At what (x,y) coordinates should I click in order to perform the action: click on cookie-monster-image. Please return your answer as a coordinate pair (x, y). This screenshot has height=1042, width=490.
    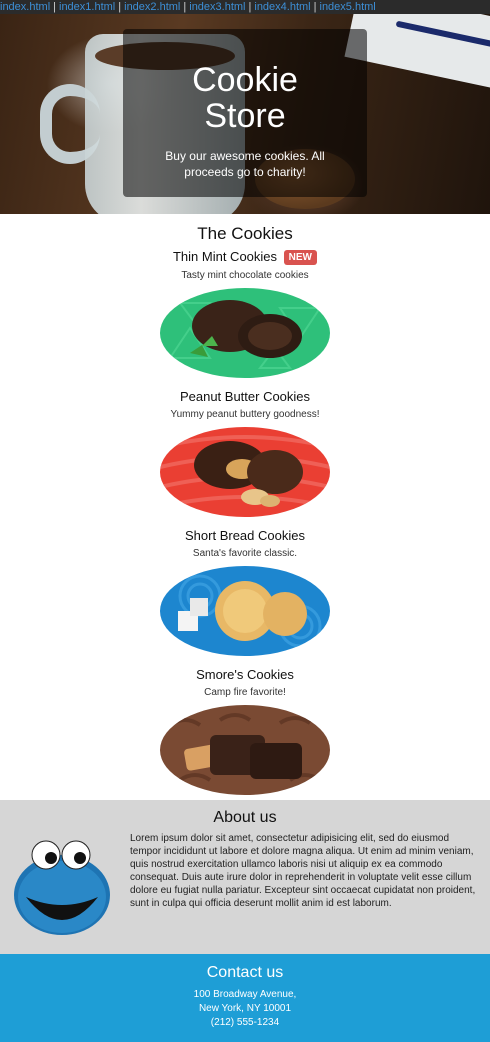
    Looking at the image, I should click on (62, 887).